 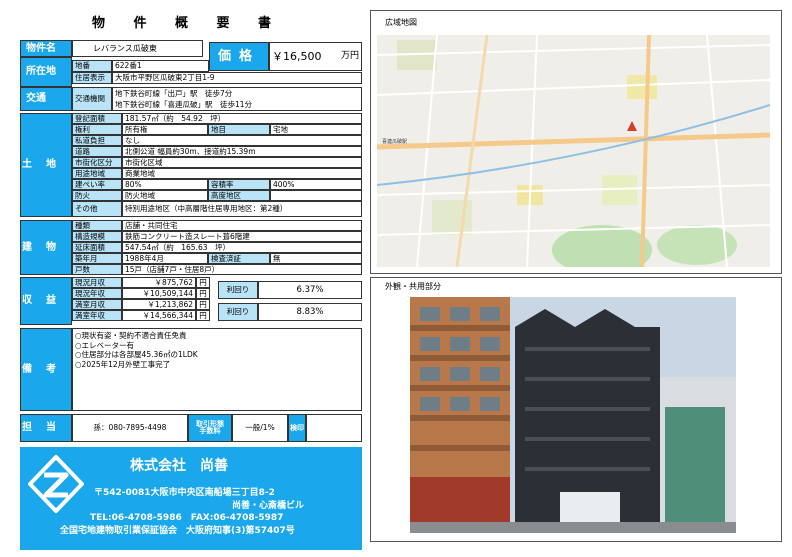 What do you see at coordinates (97, 140) in the screenshot?
I see `burden-label: 私道負担` at bounding box center [97, 140].